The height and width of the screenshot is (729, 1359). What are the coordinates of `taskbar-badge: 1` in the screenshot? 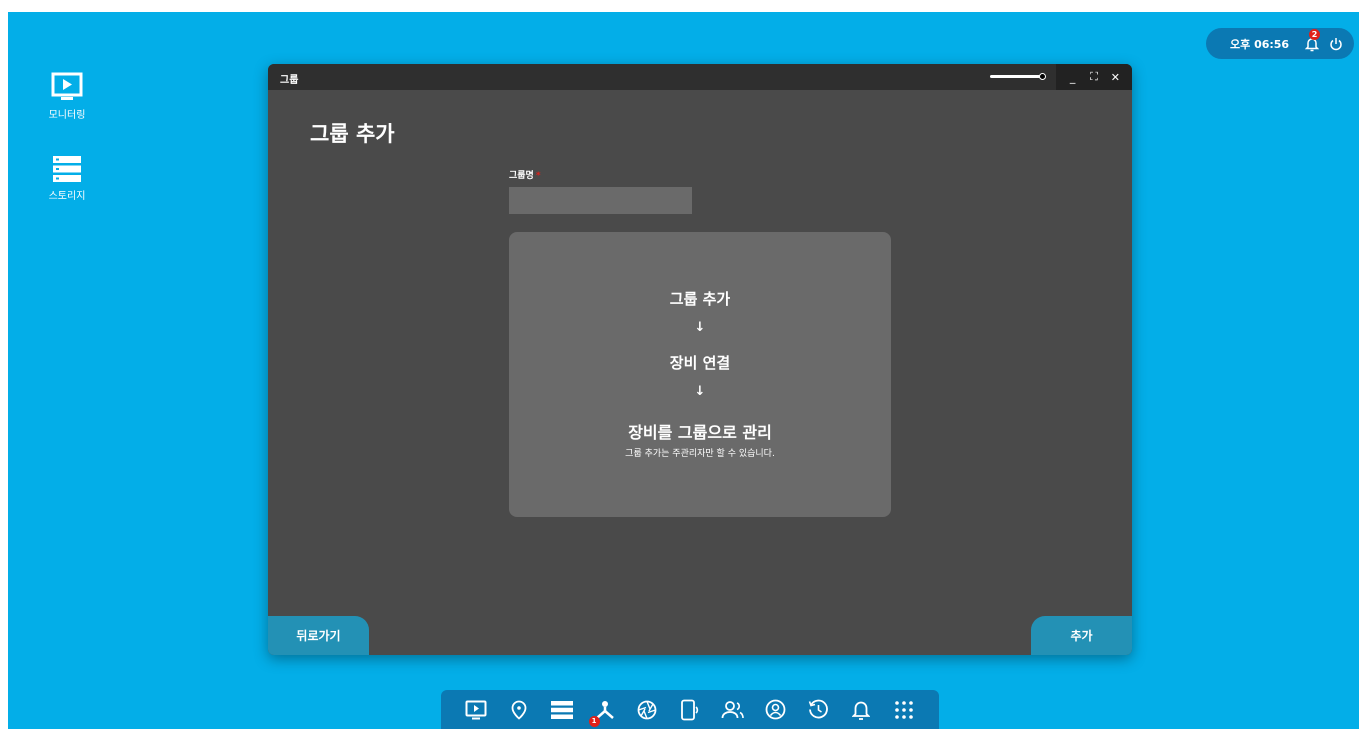 It's located at (594, 721).